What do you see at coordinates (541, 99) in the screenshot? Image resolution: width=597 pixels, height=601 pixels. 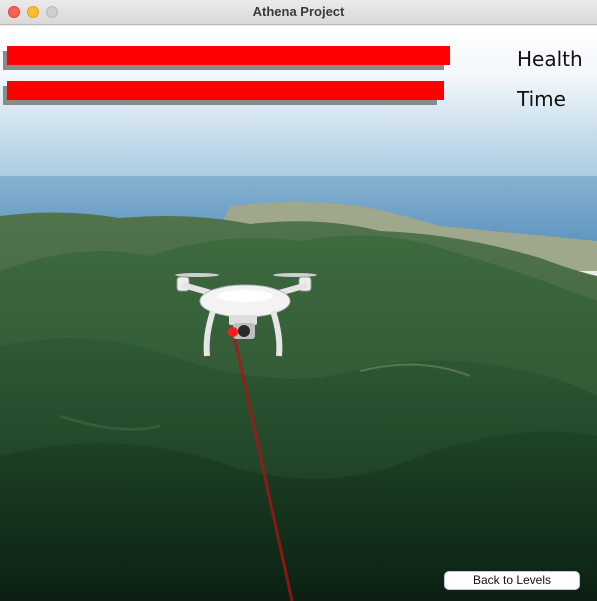 I see `time-label: Time` at bounding box center [541, 99].